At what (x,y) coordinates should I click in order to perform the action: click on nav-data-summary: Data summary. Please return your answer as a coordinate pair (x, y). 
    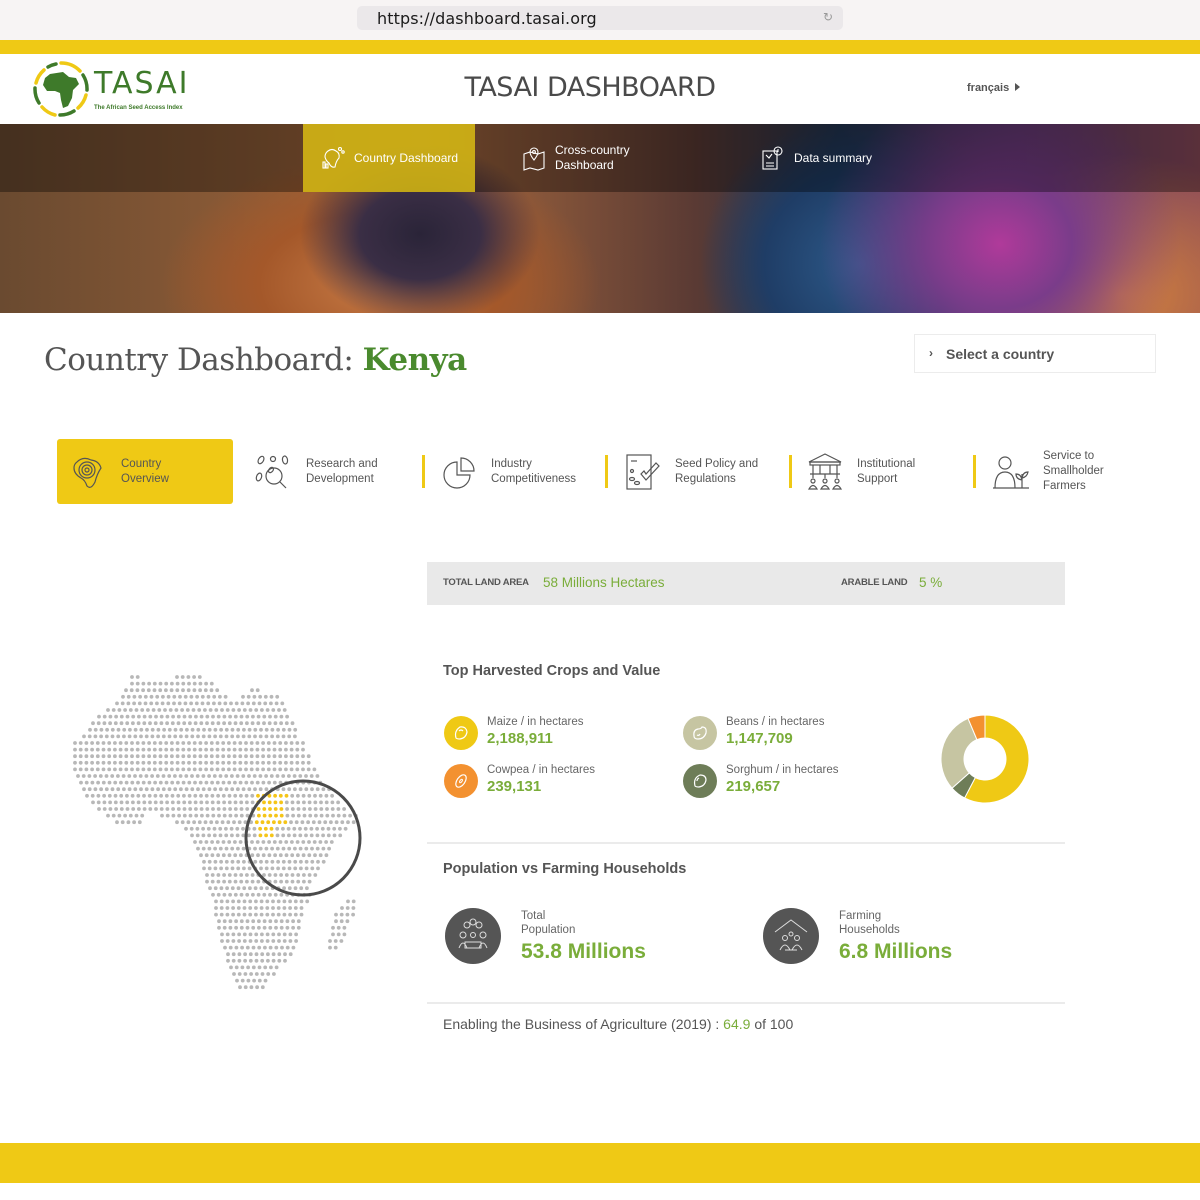
    Looking at the image, I should click on (825, 158).